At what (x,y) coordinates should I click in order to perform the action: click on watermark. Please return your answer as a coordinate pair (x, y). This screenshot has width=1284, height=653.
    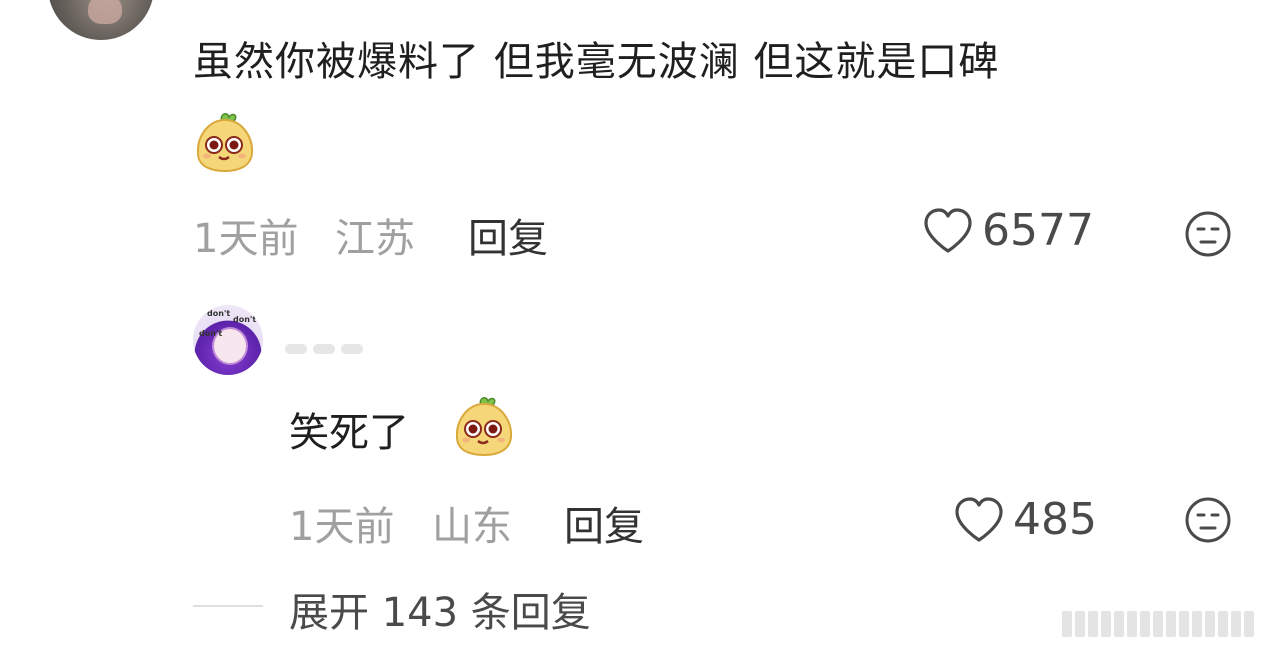
    Looking at the image, I should click on (1164, 624).